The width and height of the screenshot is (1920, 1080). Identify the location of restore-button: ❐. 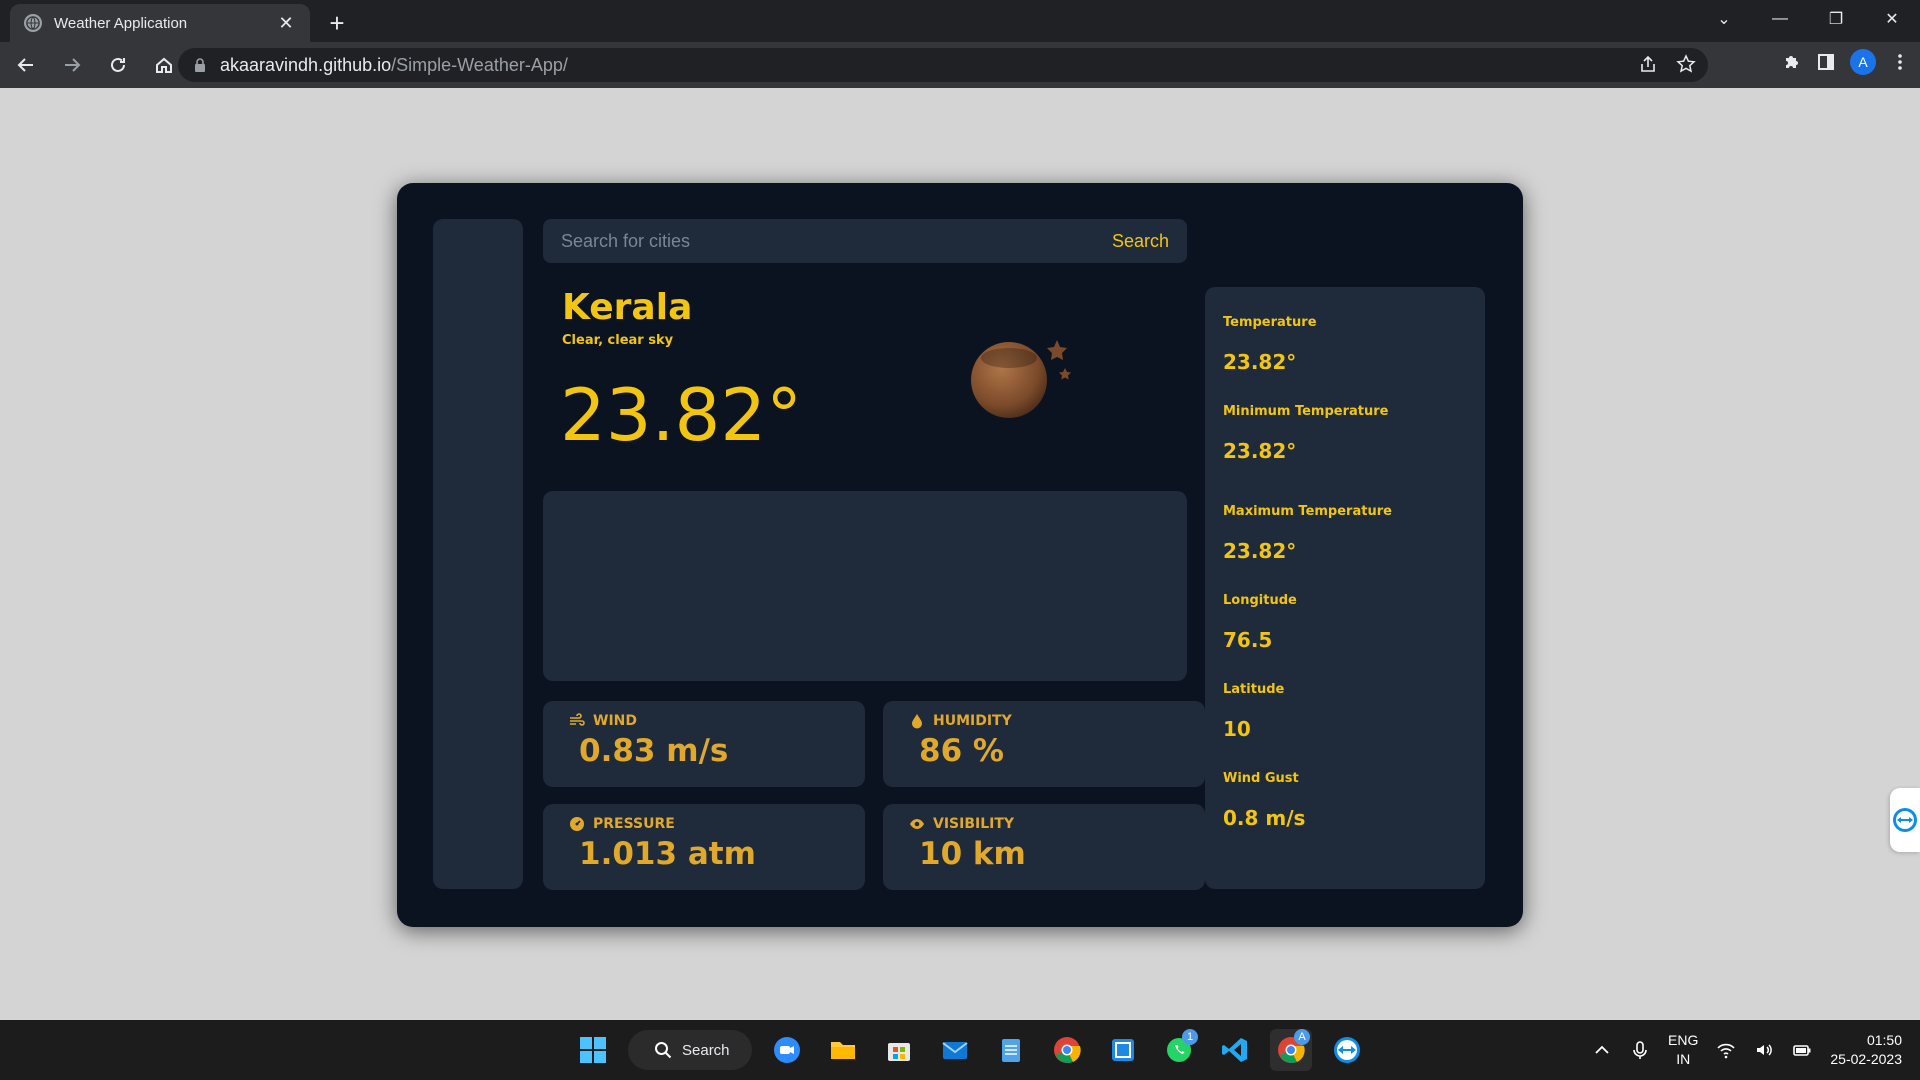
(1836, 19).